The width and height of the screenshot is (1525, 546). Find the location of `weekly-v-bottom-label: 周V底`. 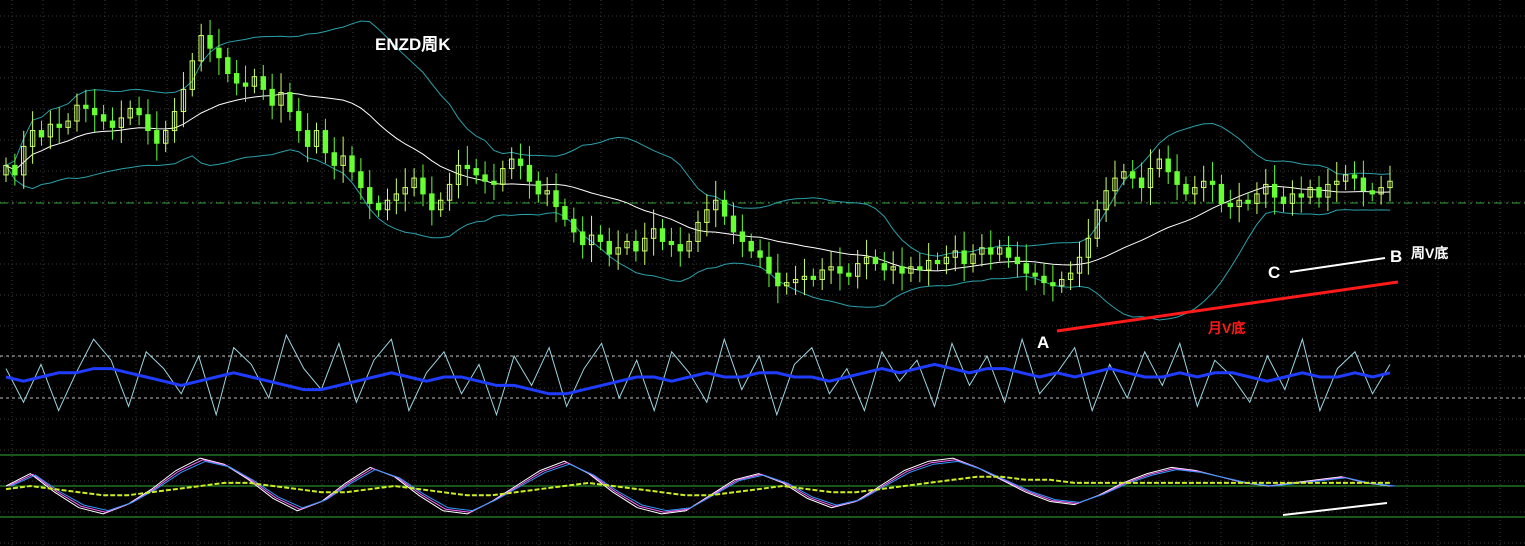

weekly-v-bottom-label: 周V底 is located at coordinates (1429, 253).